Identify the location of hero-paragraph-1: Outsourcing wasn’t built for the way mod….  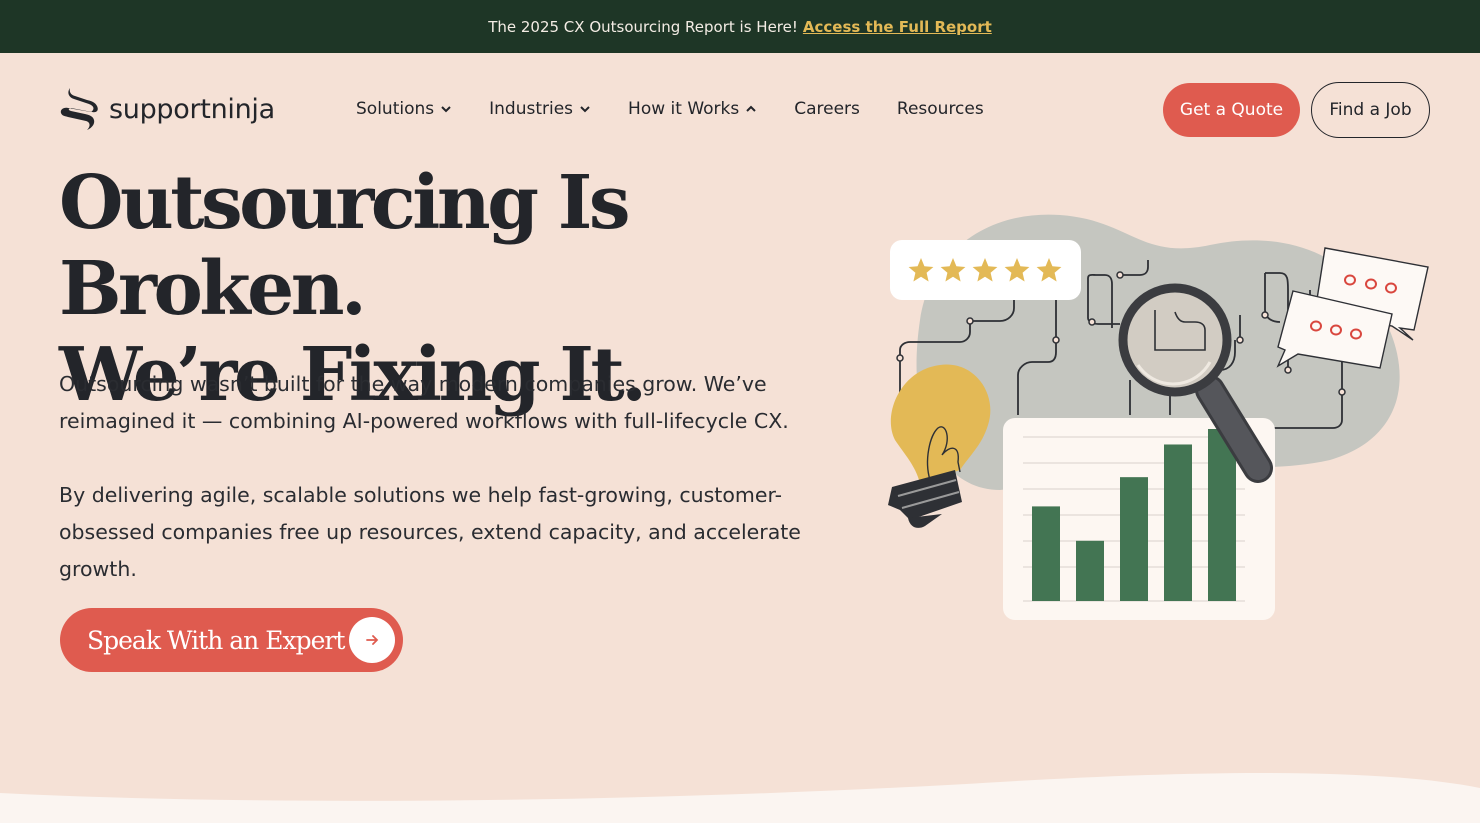
(424, 402).